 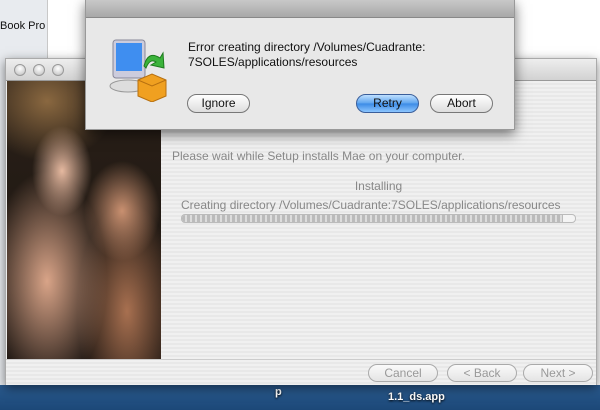 I want to click on desktop: p 1.1_ds.app, so click(x=300, y=397).